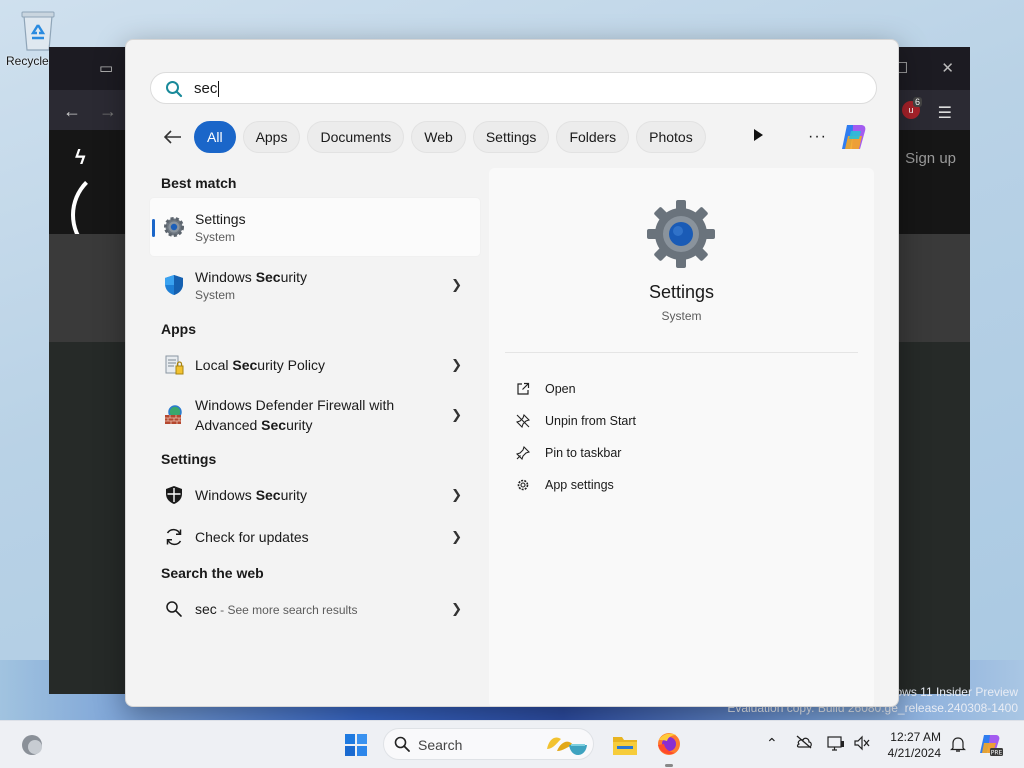 Image resolution: width=1024 pixels, height=768 pixels. I want to click on filter-web: Web, so click(438, 137).